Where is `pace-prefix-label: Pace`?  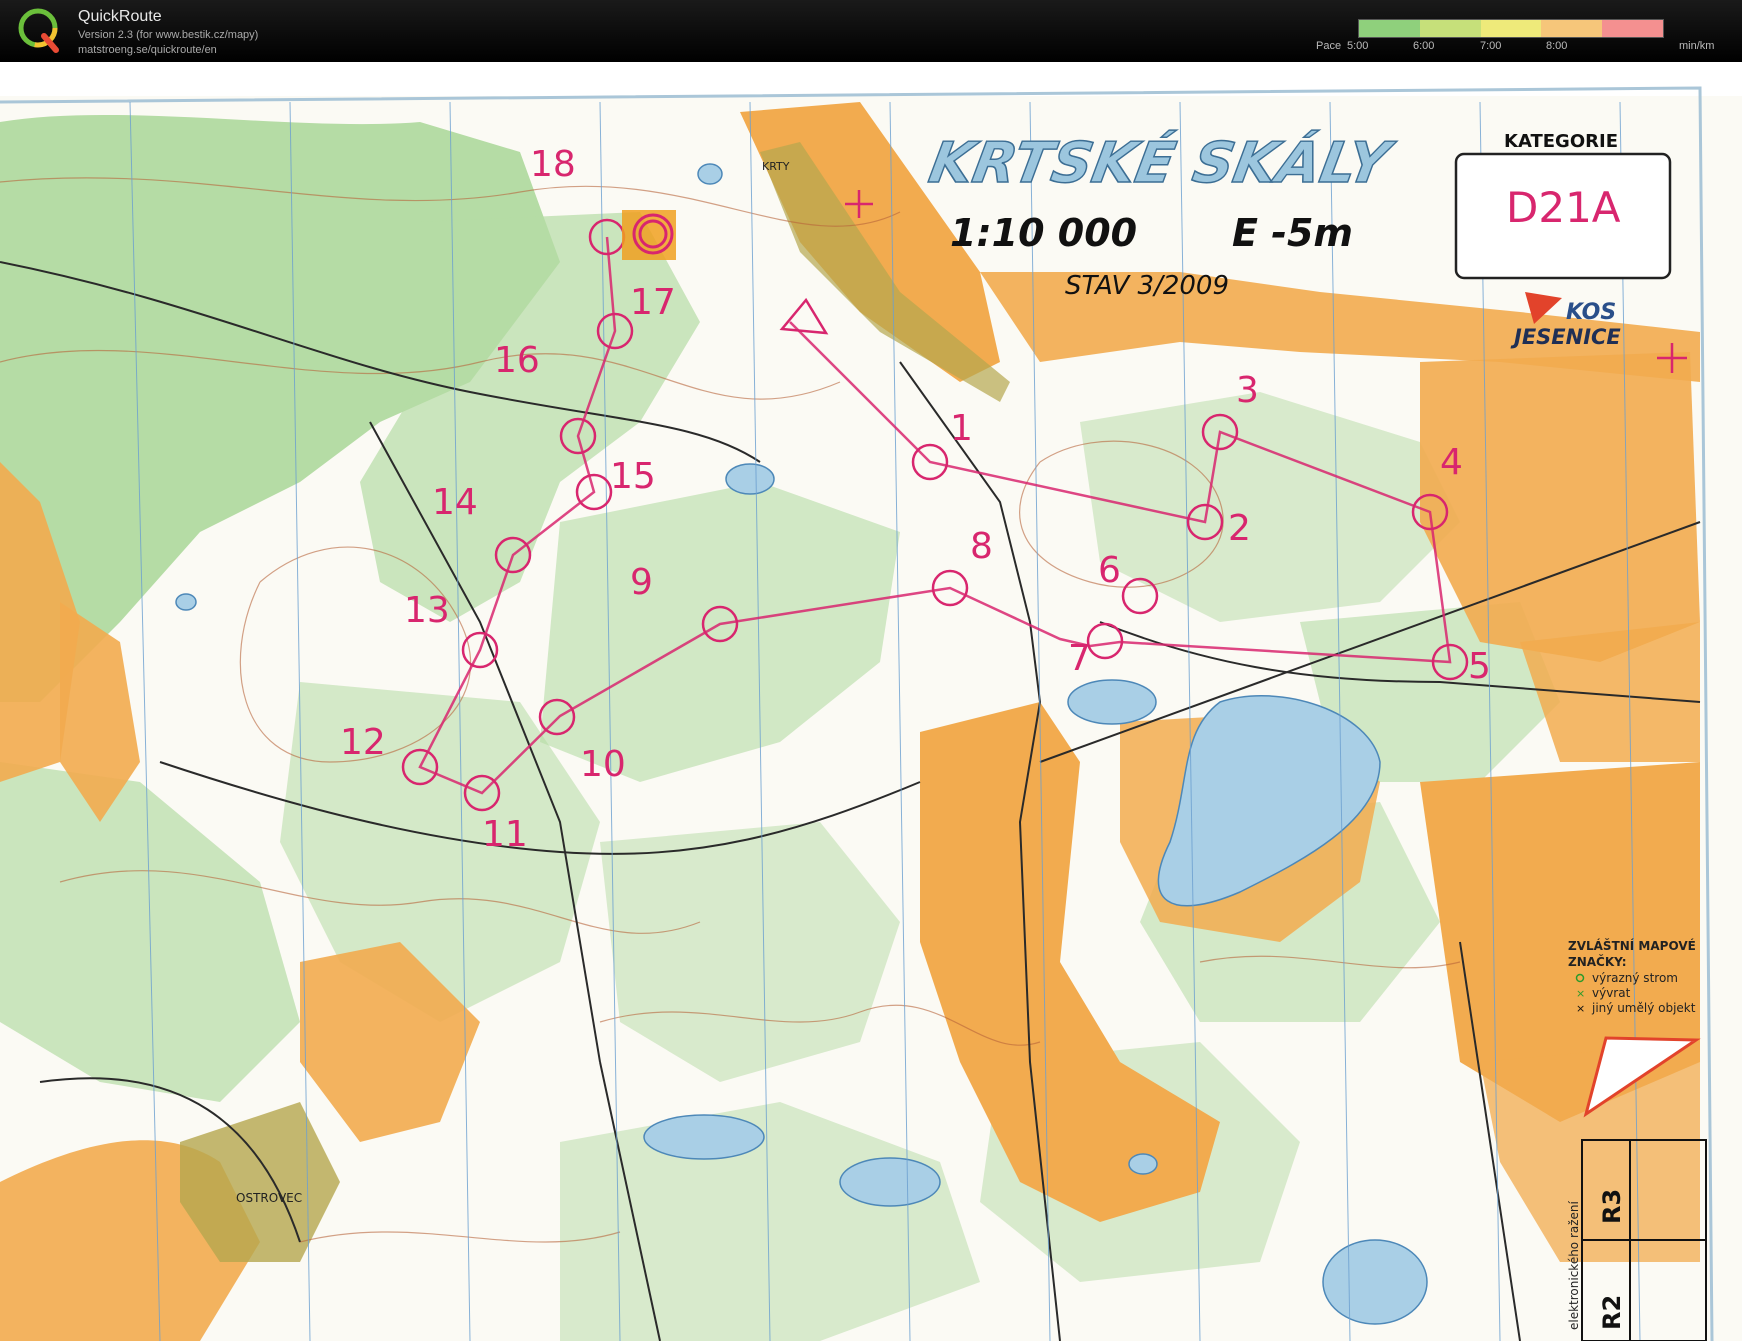 pace-prefix-label: Pace is located at coordinates (1329, 46).